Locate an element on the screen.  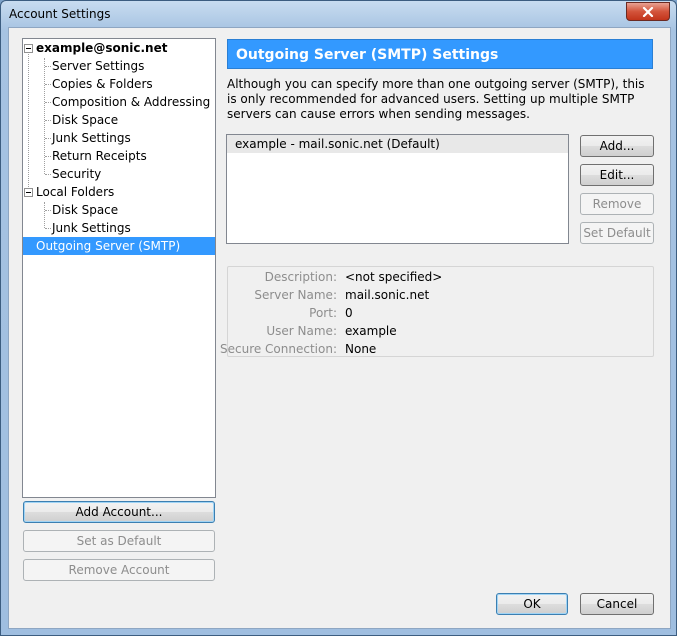
detail-user-name: User Name: example is located at coordinates (440, 331).